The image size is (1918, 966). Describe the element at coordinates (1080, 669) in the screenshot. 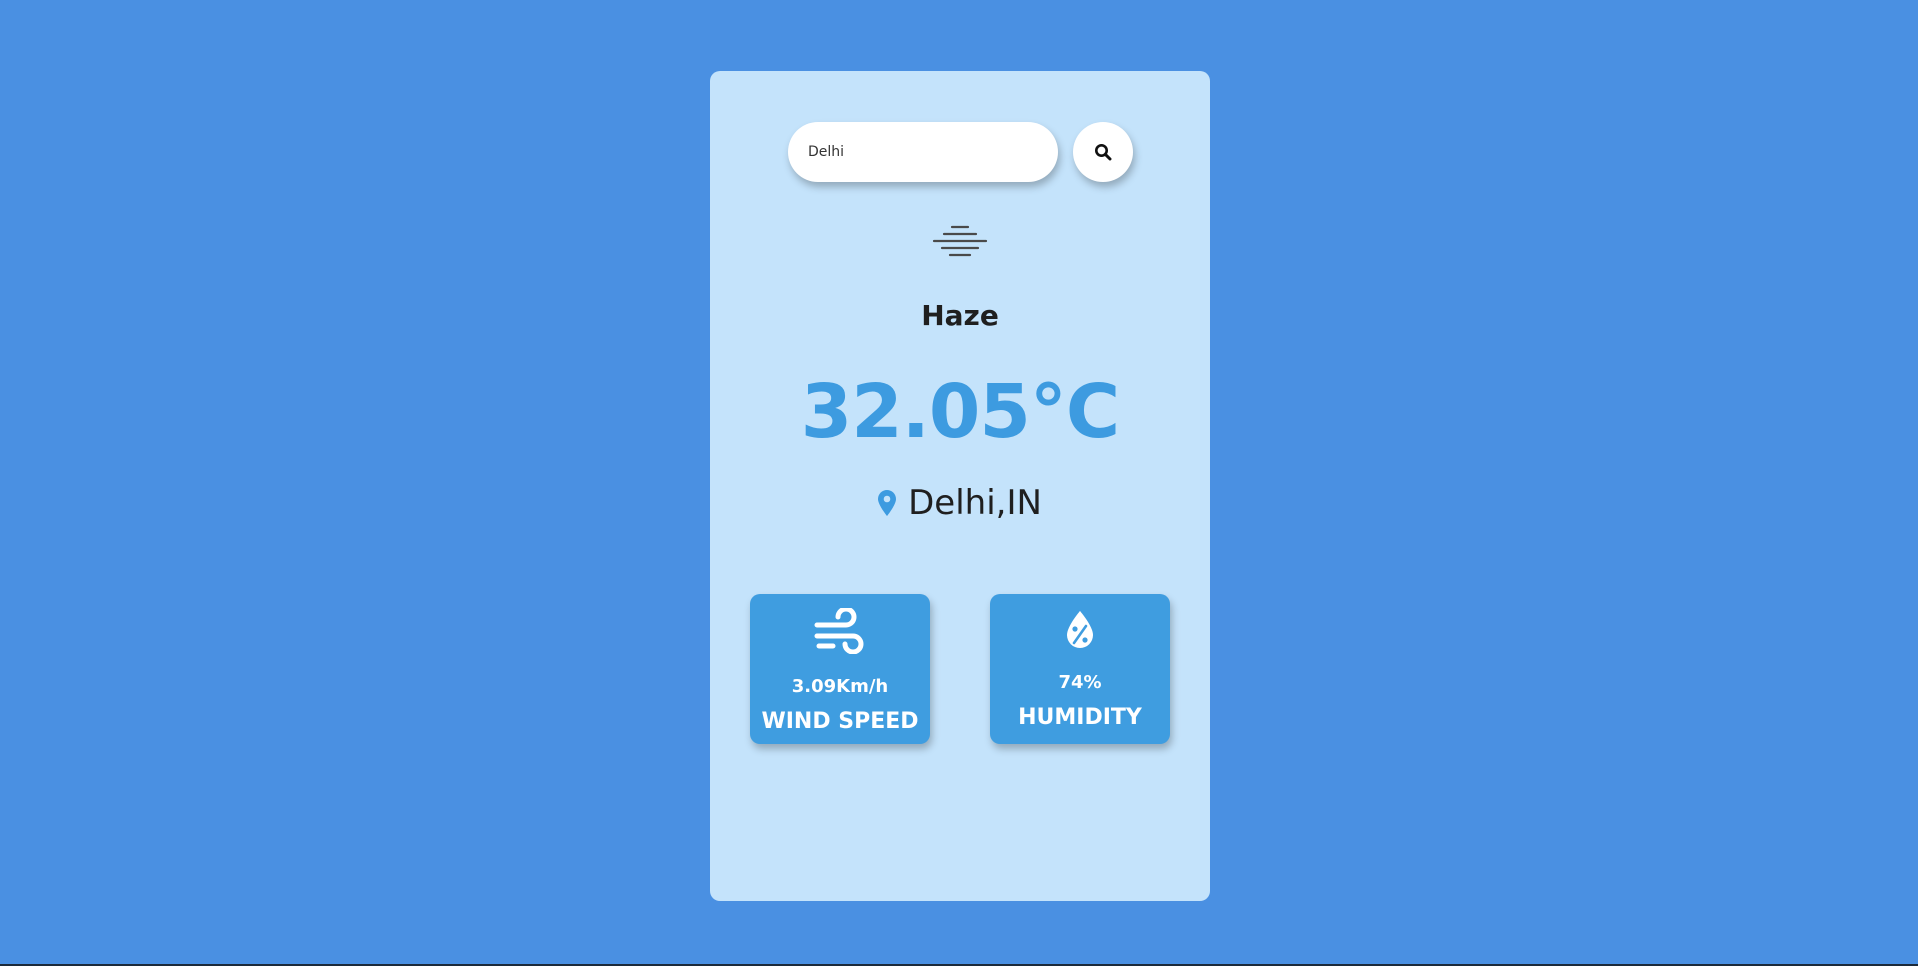

I see `humidity-box: 74% HUMIDITY` at that location.